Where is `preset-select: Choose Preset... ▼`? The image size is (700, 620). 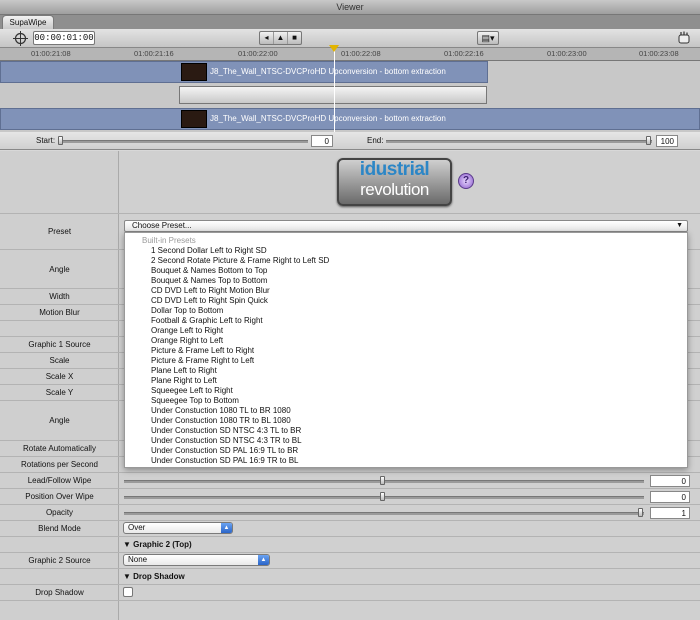
preset-select: Choose Preset... ▼ is located at coordinates (406, 226).